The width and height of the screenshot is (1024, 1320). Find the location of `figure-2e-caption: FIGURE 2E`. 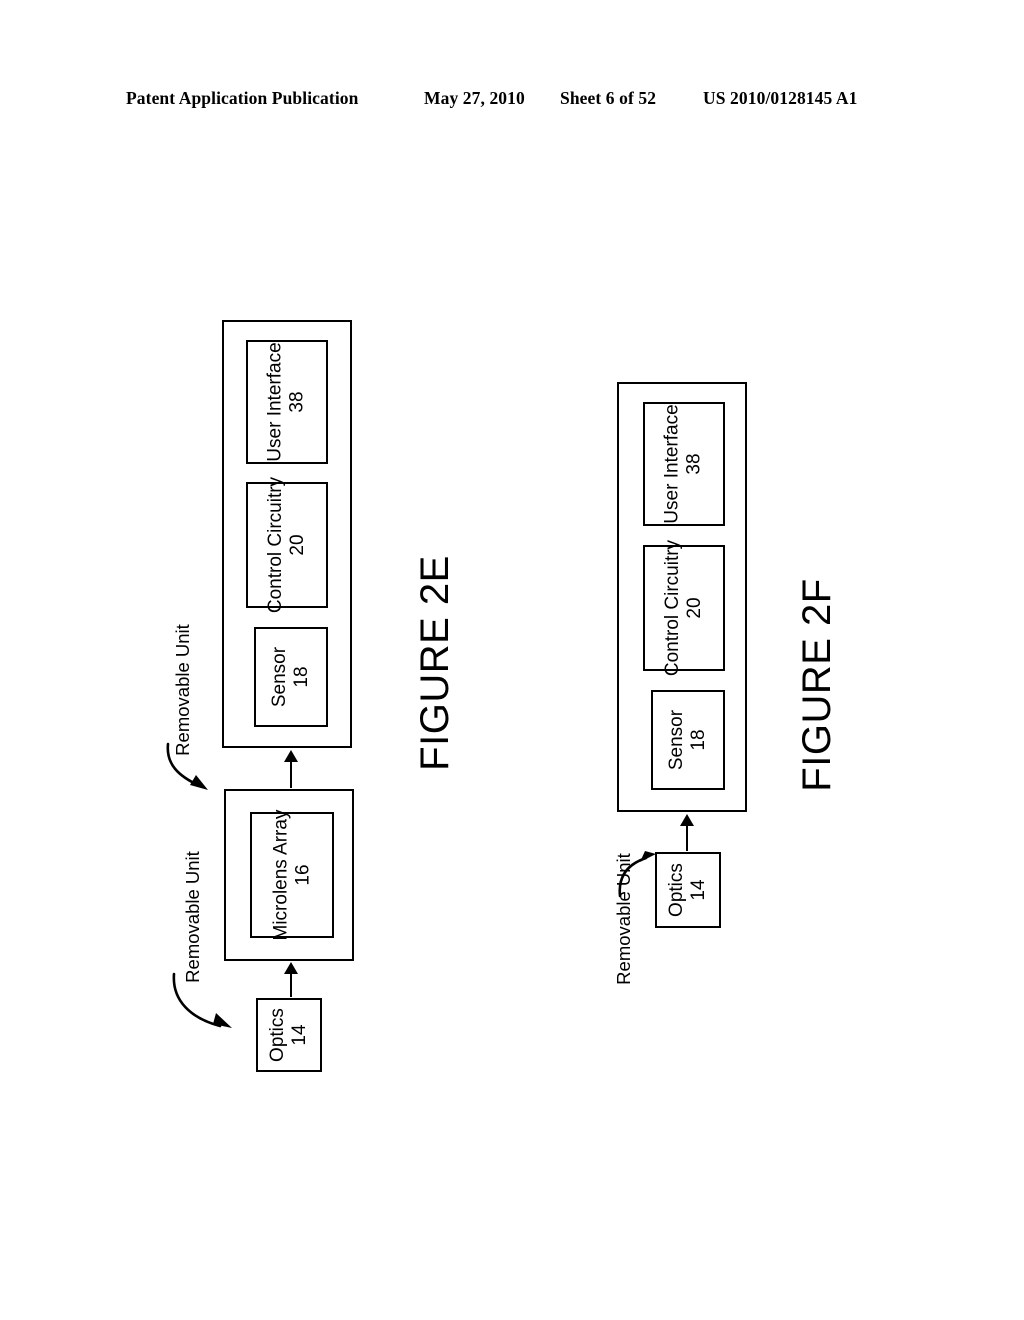

figure-2e-caption: FIGURE 2E is located at coordinates (435, 663).